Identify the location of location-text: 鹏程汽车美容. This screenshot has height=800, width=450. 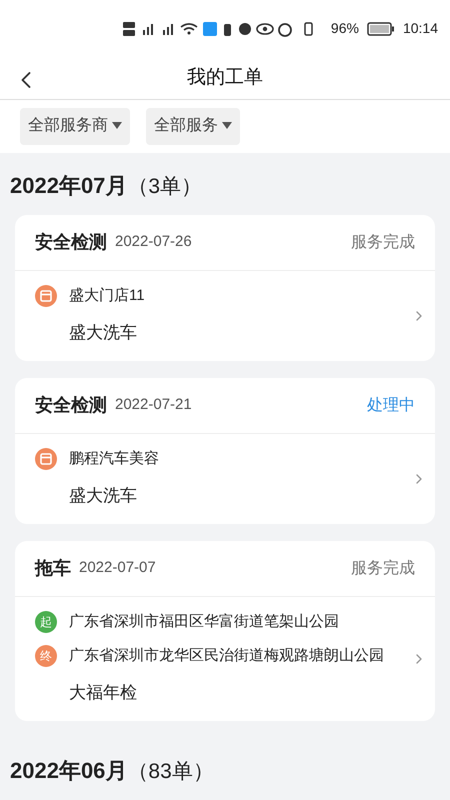
(114, 458).